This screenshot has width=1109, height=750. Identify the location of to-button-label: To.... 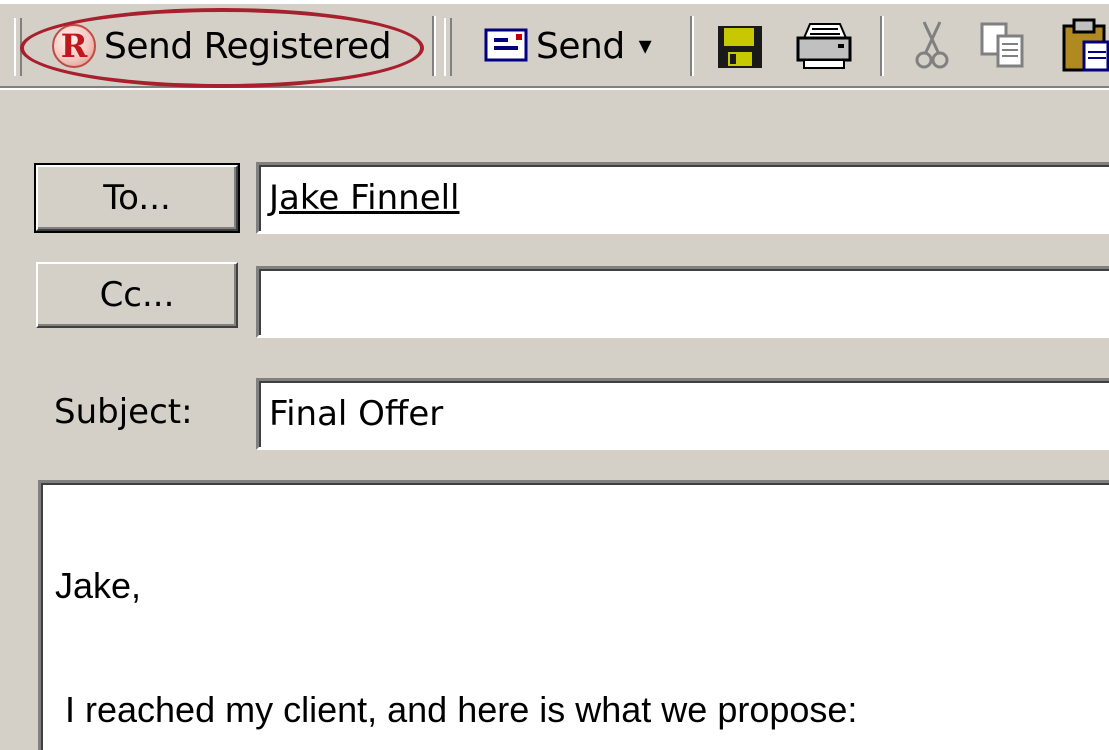
(137, 198).